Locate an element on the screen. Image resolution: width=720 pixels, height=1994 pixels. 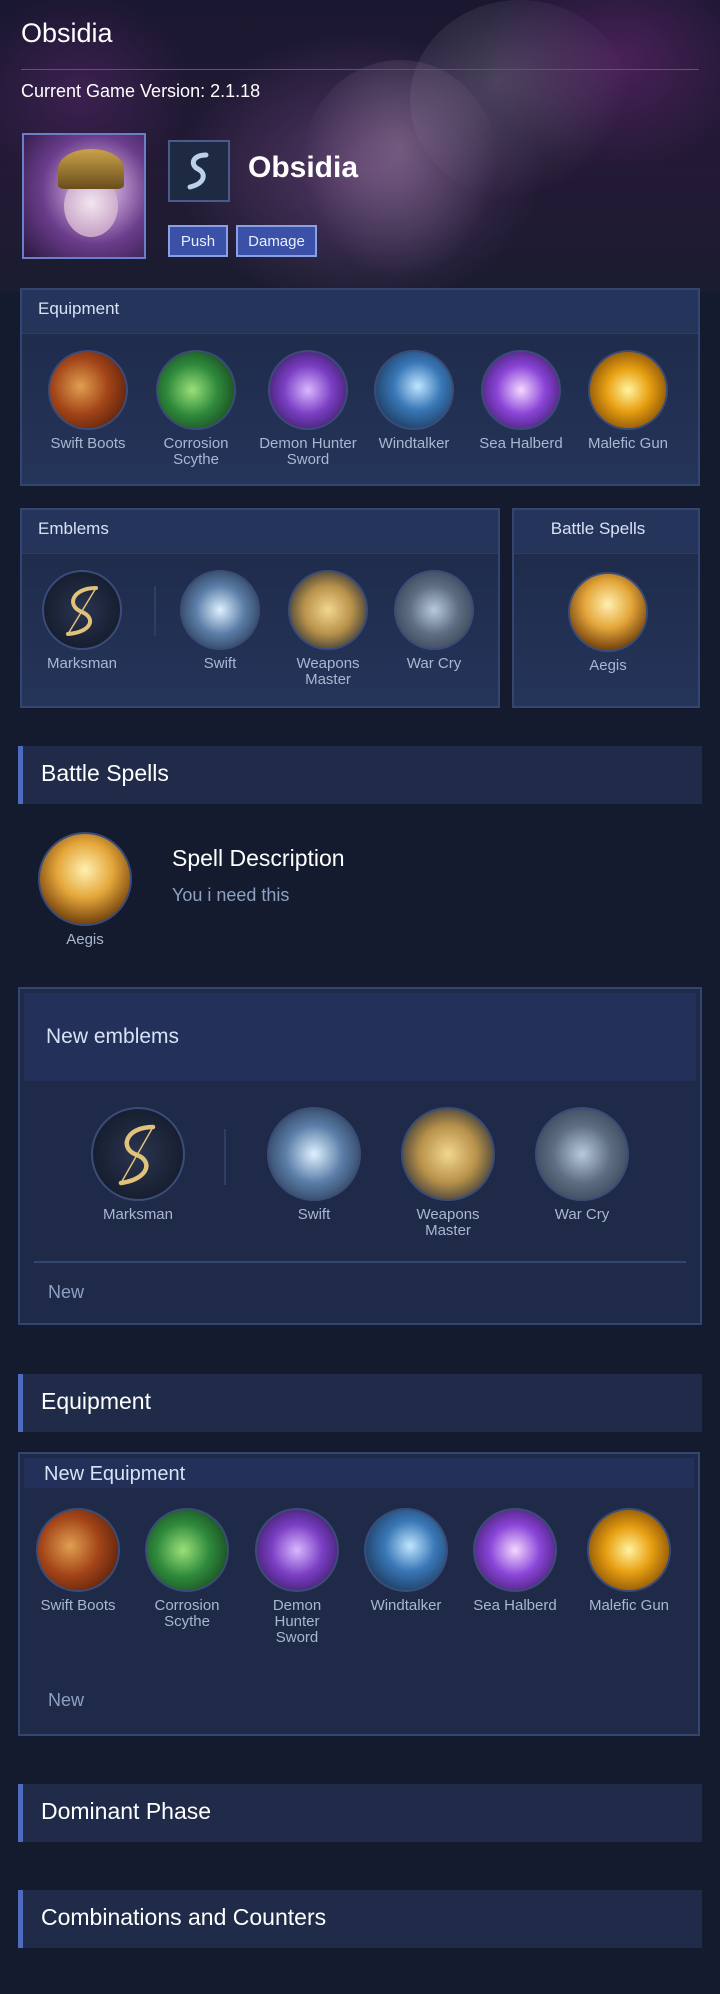
new-equipment-item: Windtalker is located at coordinates (406, 1561).